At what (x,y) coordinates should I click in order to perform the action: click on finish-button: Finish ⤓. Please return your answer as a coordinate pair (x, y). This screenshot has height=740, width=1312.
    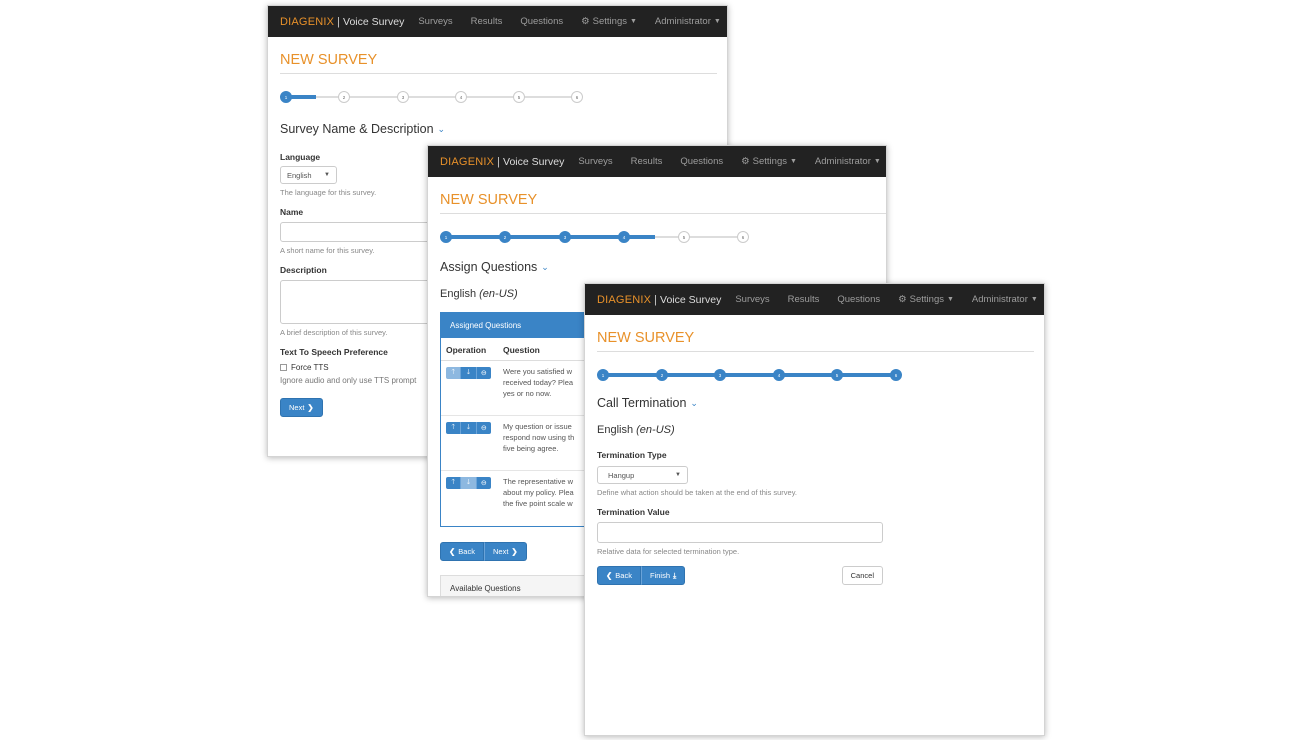
    Looking at the image, I should click on (663, 575).